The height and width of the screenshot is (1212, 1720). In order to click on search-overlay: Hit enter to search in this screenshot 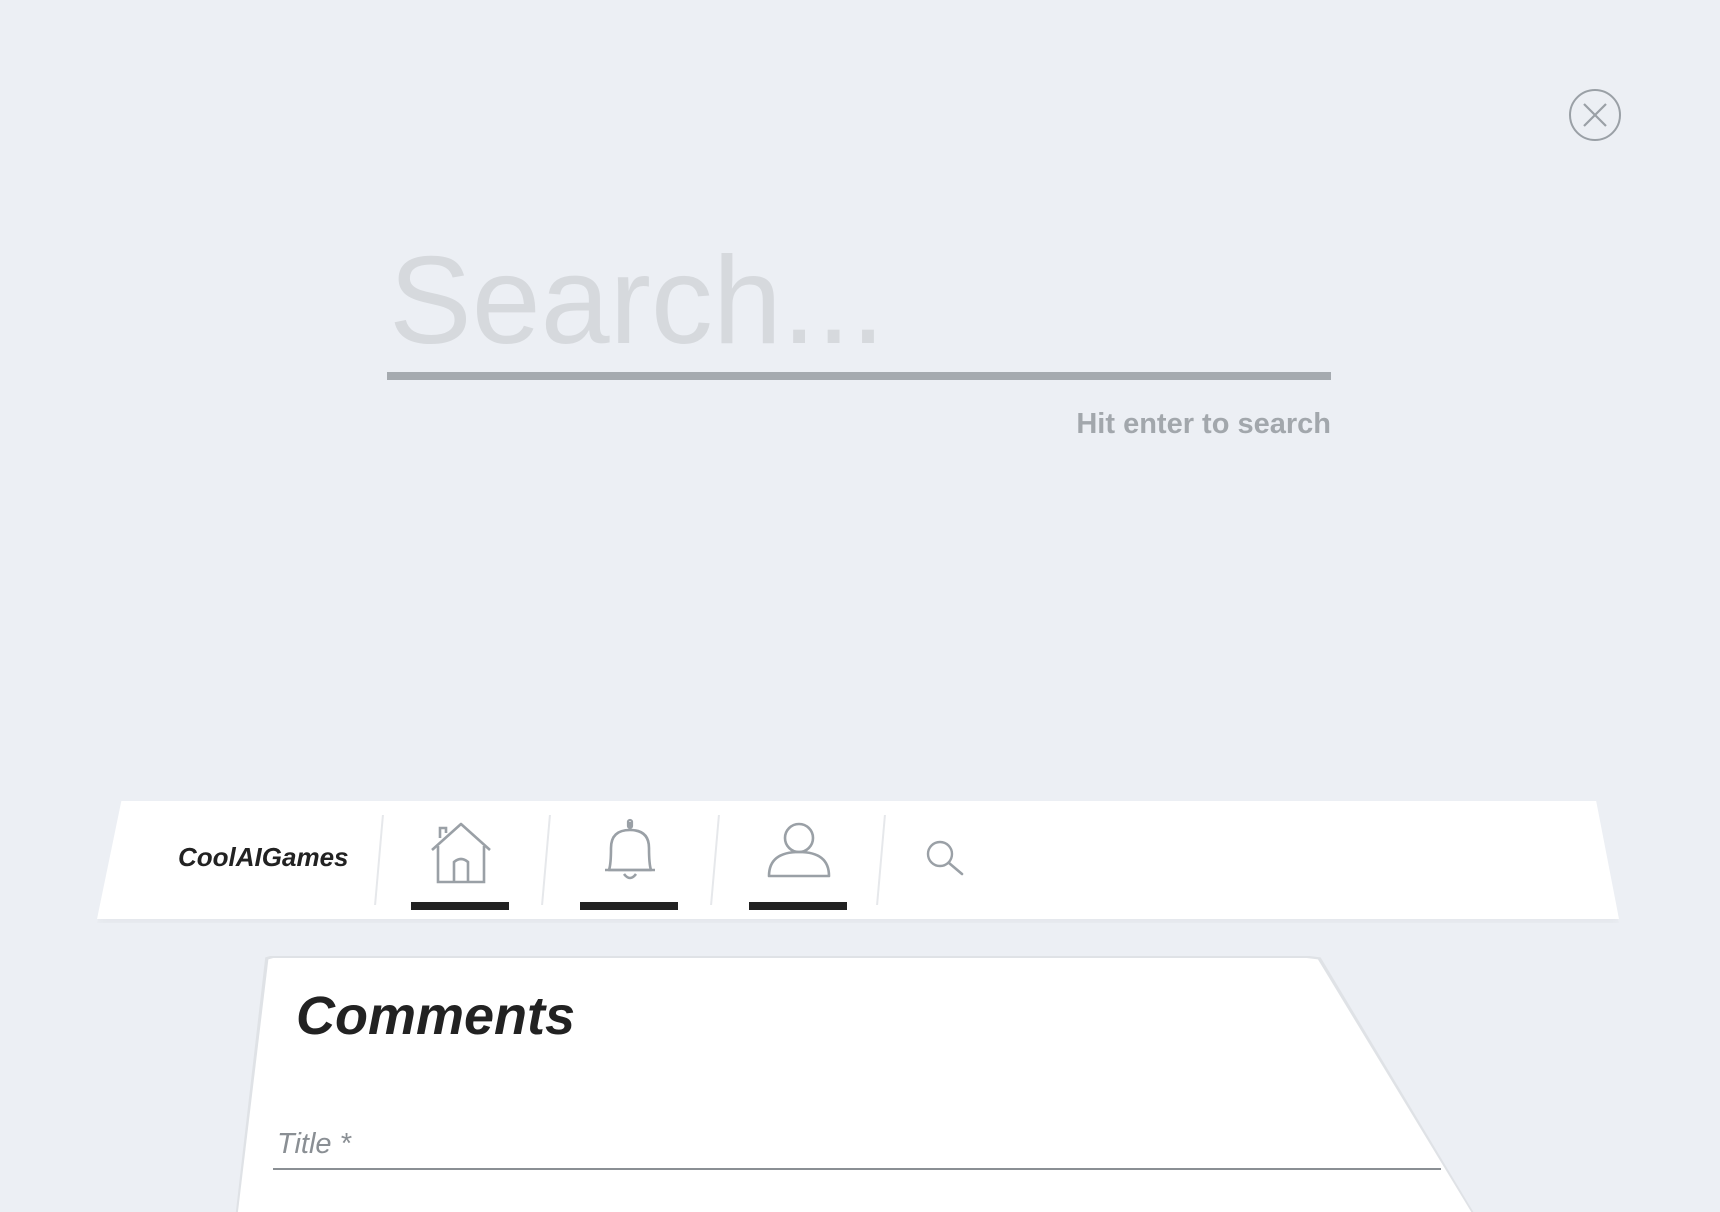, I will do `click(859, 335)`.